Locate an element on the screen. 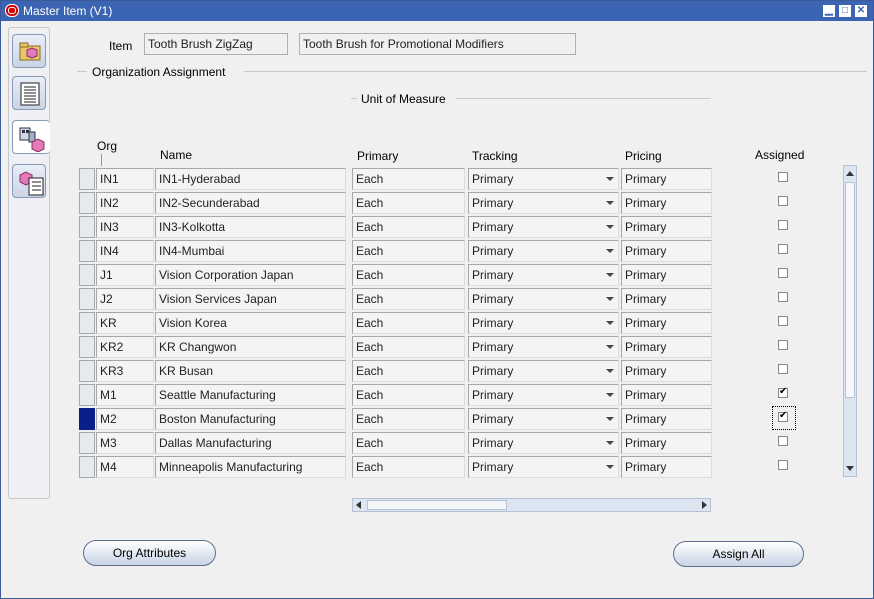 This screenshot has height=599, width=874. org-code-cell: M4 is located at coordinates (125, 467).